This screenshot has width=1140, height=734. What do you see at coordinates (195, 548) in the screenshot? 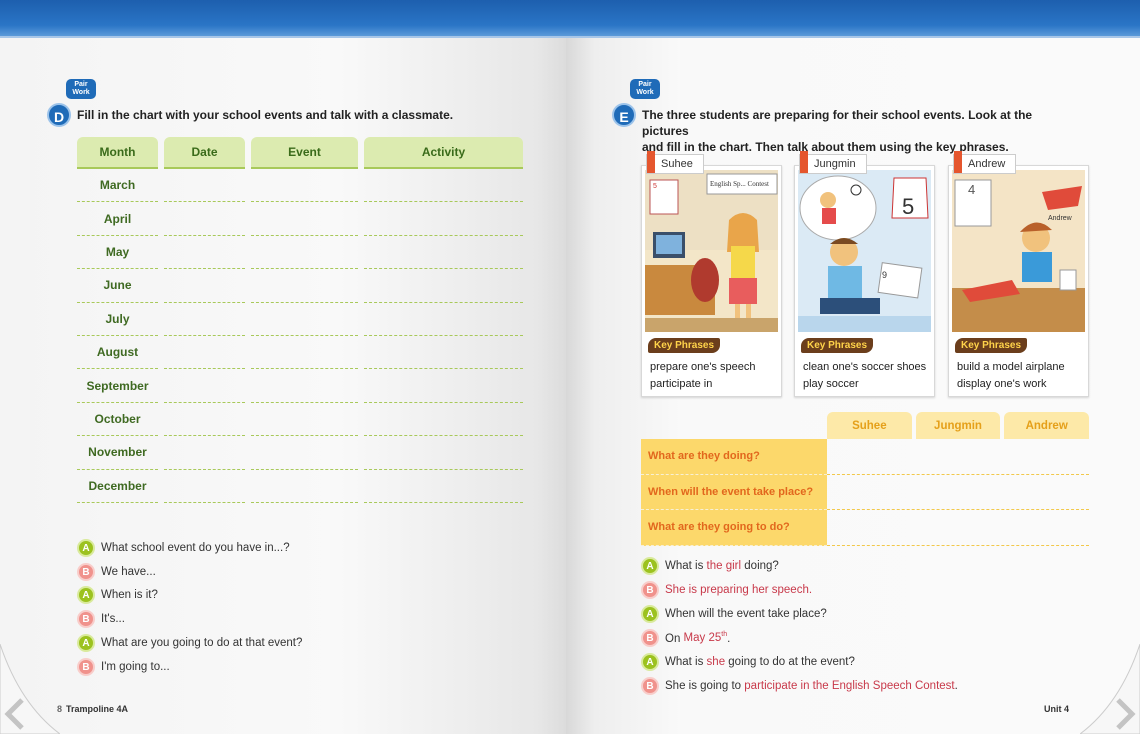
I see `dialogue-text: What school event do you have in...?` at bounding box center [195, 548].